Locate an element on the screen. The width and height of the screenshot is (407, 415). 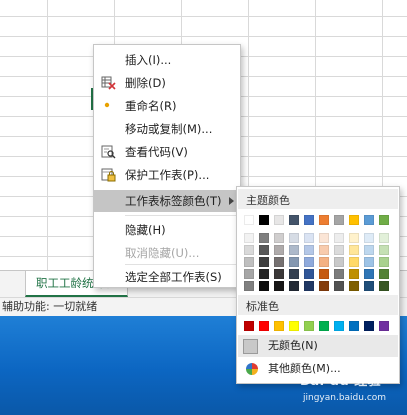
view-code-icon is located at coordinates (108, 152).